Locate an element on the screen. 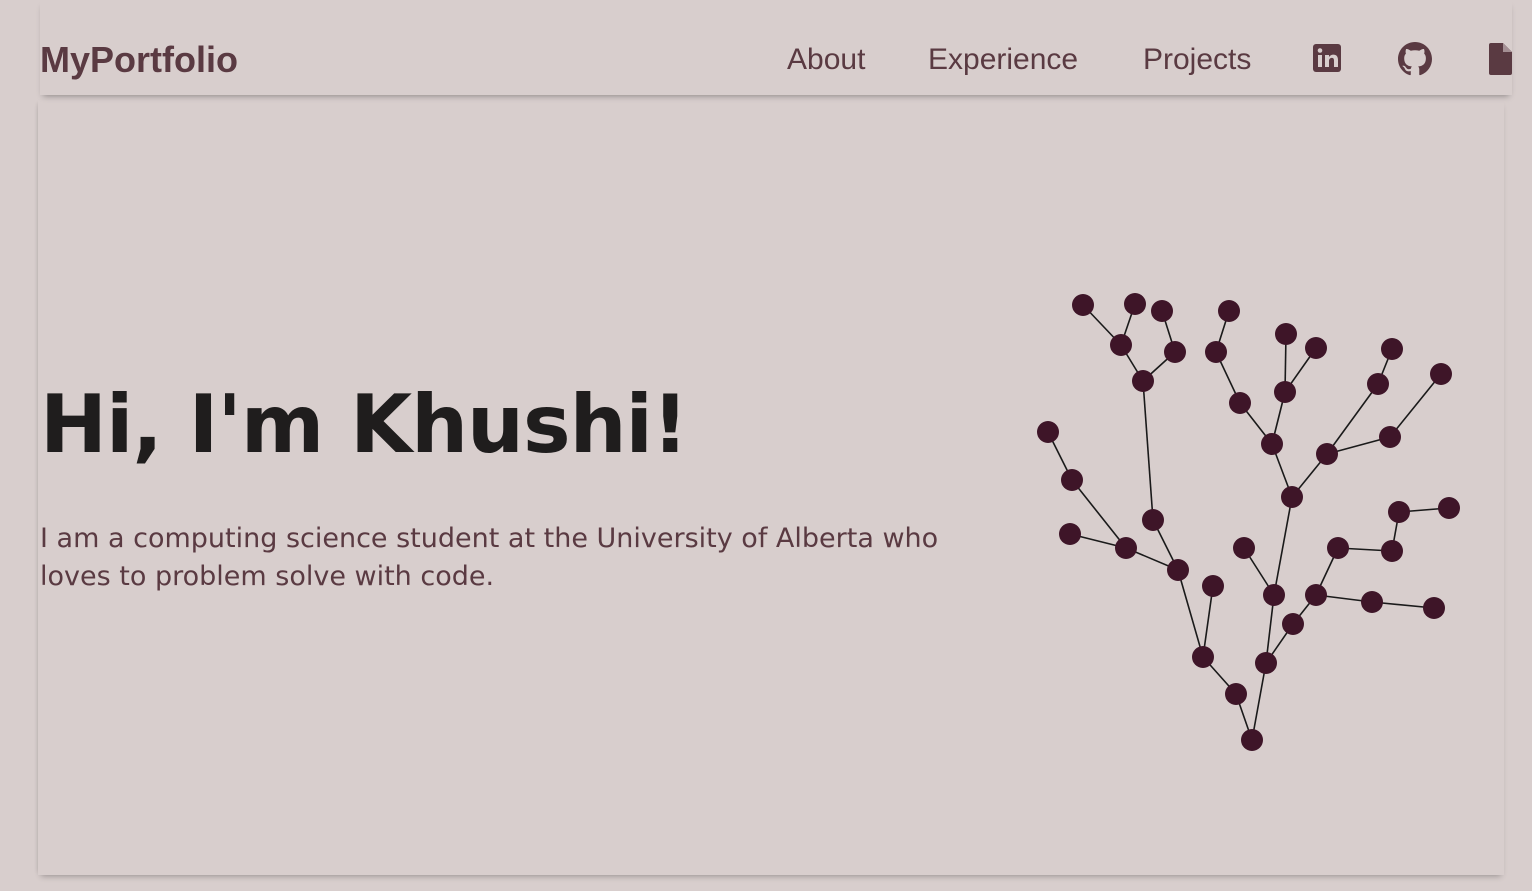 The image size is (1532, 891). github-icon is located at coordinates (1415, 59).